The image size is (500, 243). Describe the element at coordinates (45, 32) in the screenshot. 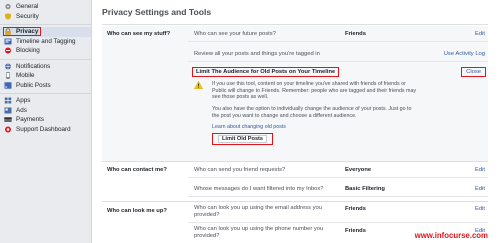

I see `sidebar-item-privacy: Privacy` at that location.